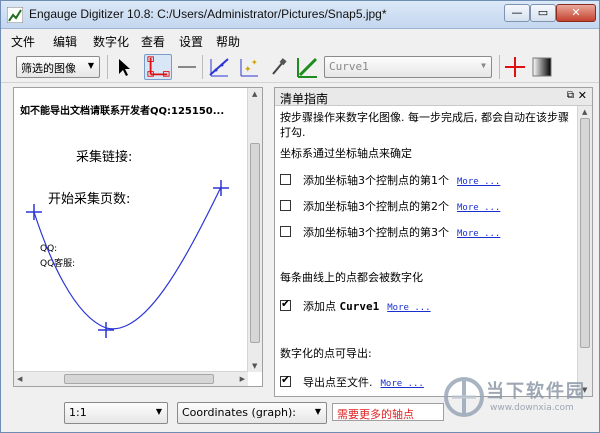 The image size is (600, 433). Describe the element at coordinates (300, 40) in the screenshot. I see `menu-bar: 文件 编辑 数字化 查看 设置 帮助` at that location.